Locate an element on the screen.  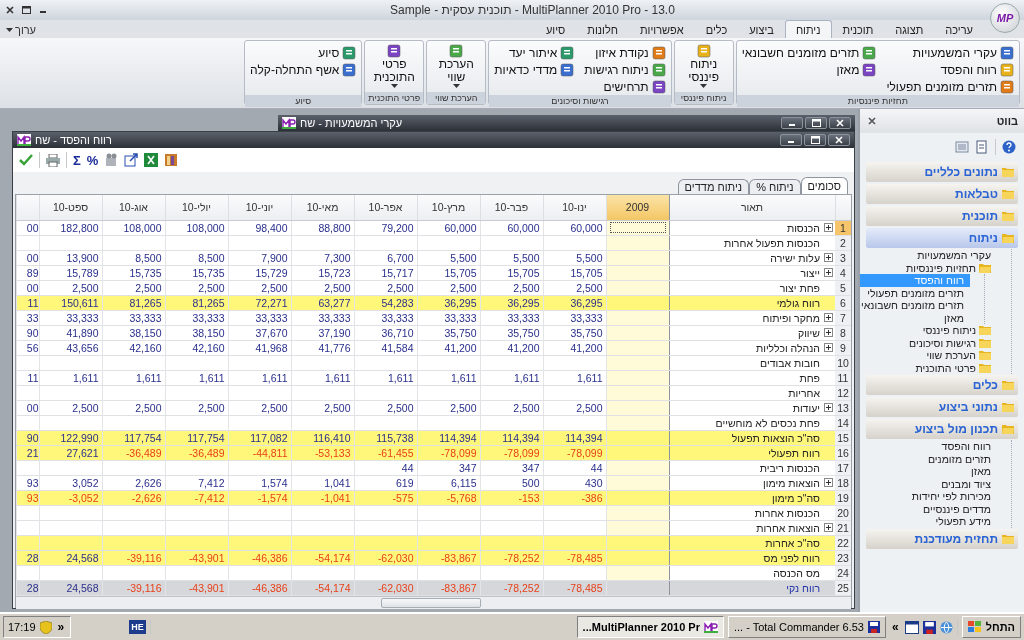
ribbon-item: מדדי כדאיות is located at coordinates (534, 69).